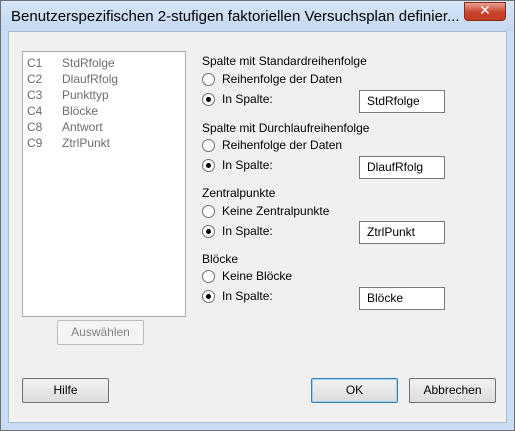 Image resolution: width=515 pixels, height=431 pixels. Describe the element at coordinates (35, 79) in the screenshot. I see `column-id: C2` at that location.